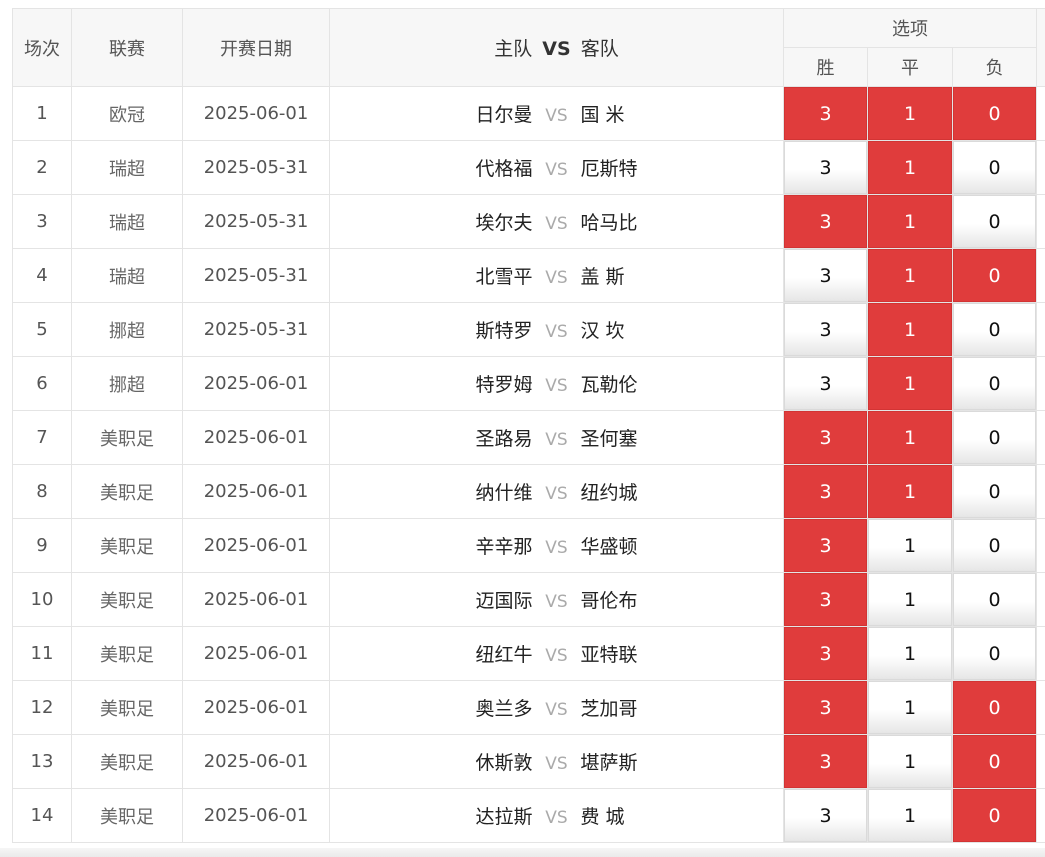  Describe the element at coordinates (556, 761) in the screenshot. I see `match-teams: 休斯敦 VS 堪萨斯` at that location.